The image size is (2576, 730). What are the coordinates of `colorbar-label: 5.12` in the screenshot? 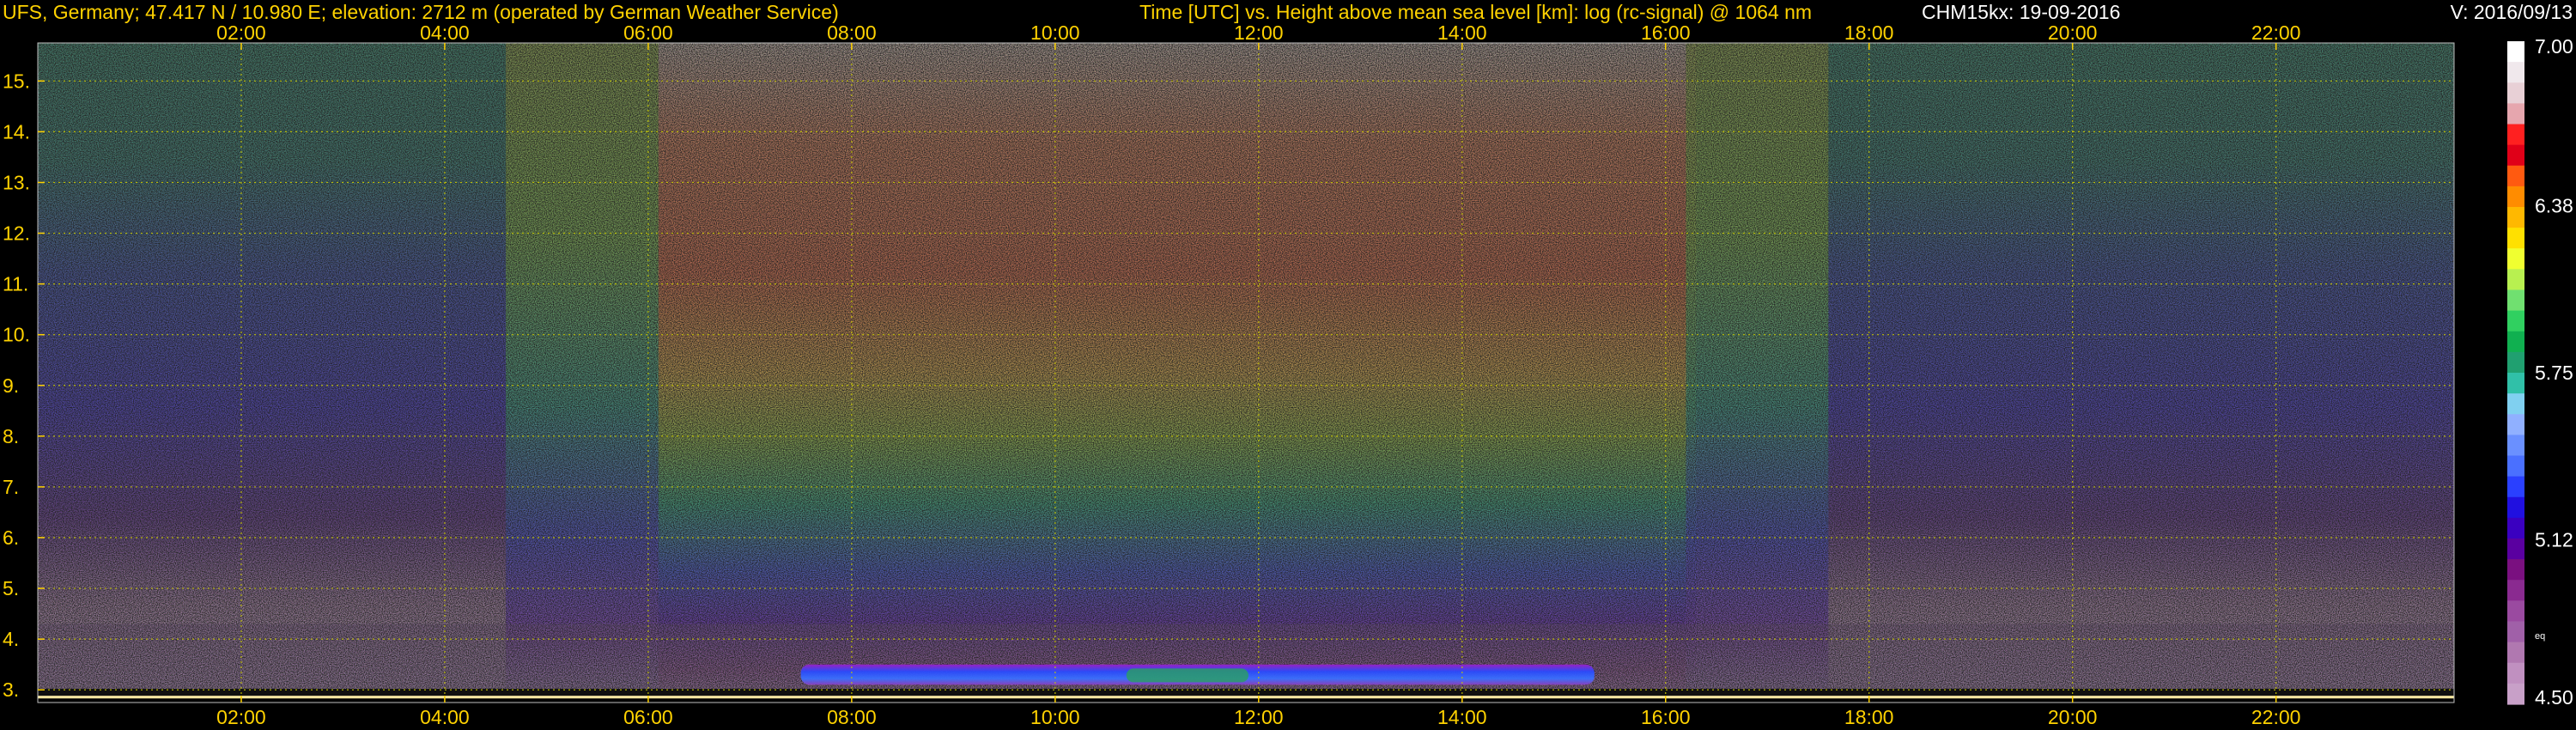 It's located at (2554, 540).